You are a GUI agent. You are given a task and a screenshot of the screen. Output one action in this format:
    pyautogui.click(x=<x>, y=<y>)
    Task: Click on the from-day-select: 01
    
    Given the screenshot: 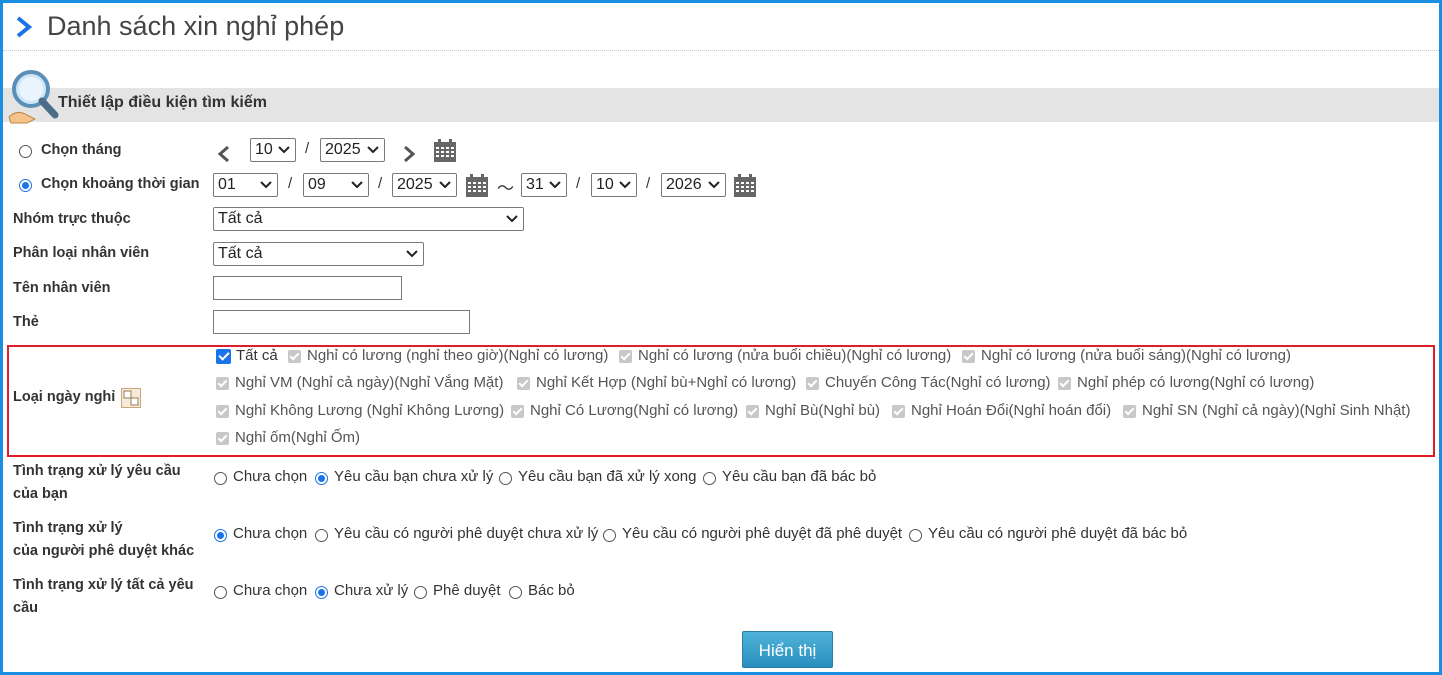 What is the action you would take?
    pyautogui.click(x=245, y=185)
    